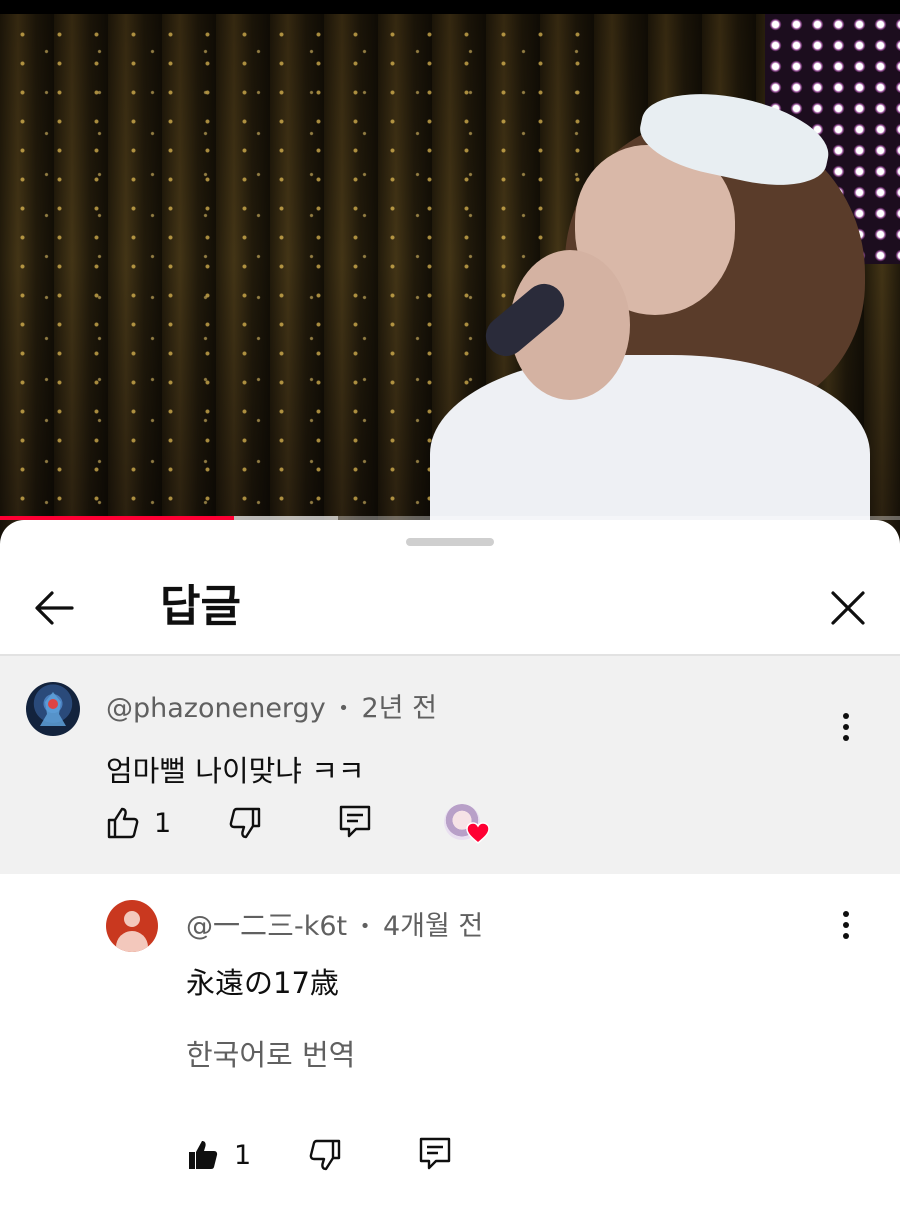 Image resolution: width=900 pixels, height=1214 pixels. I want to click on status-bar, so click(450, 7).